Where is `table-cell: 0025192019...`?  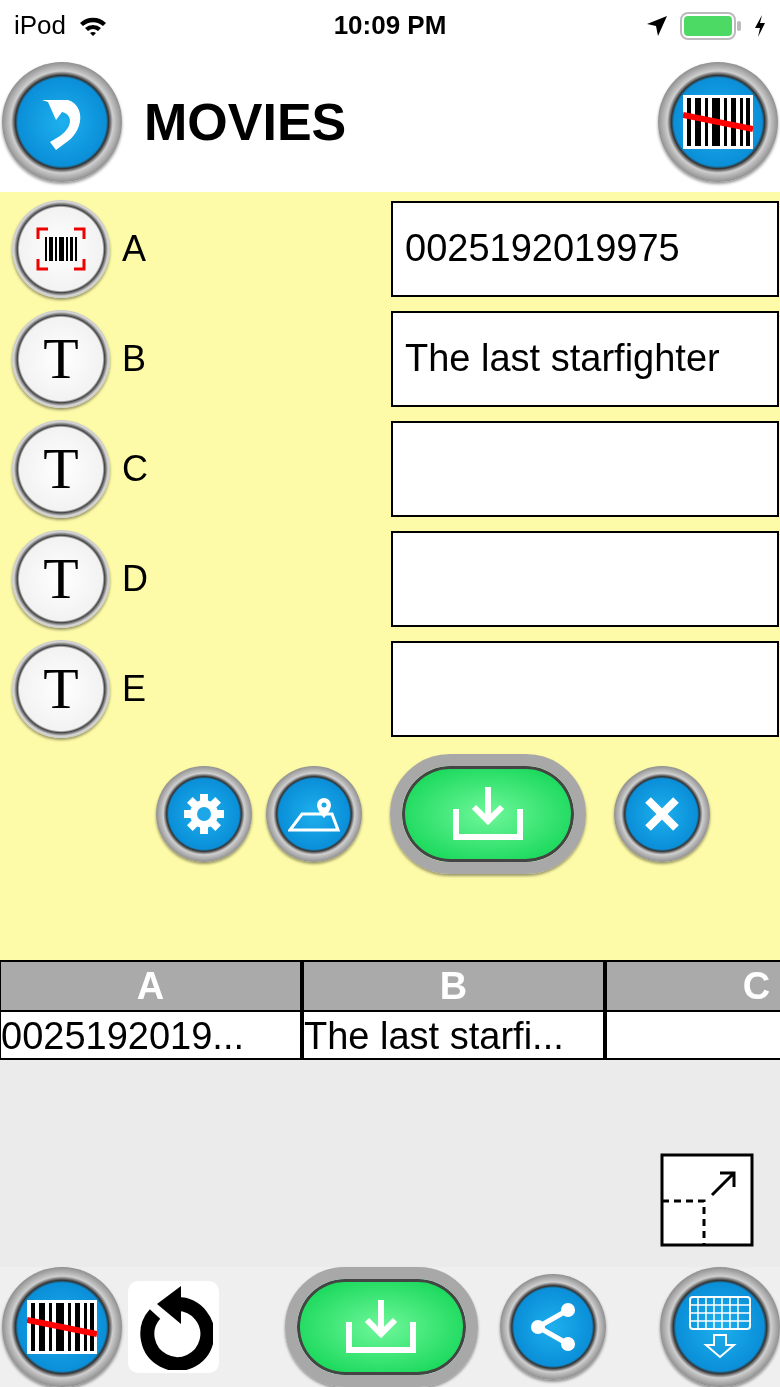
table-cell: 0025192019... is located at coordinates (151, 1035).